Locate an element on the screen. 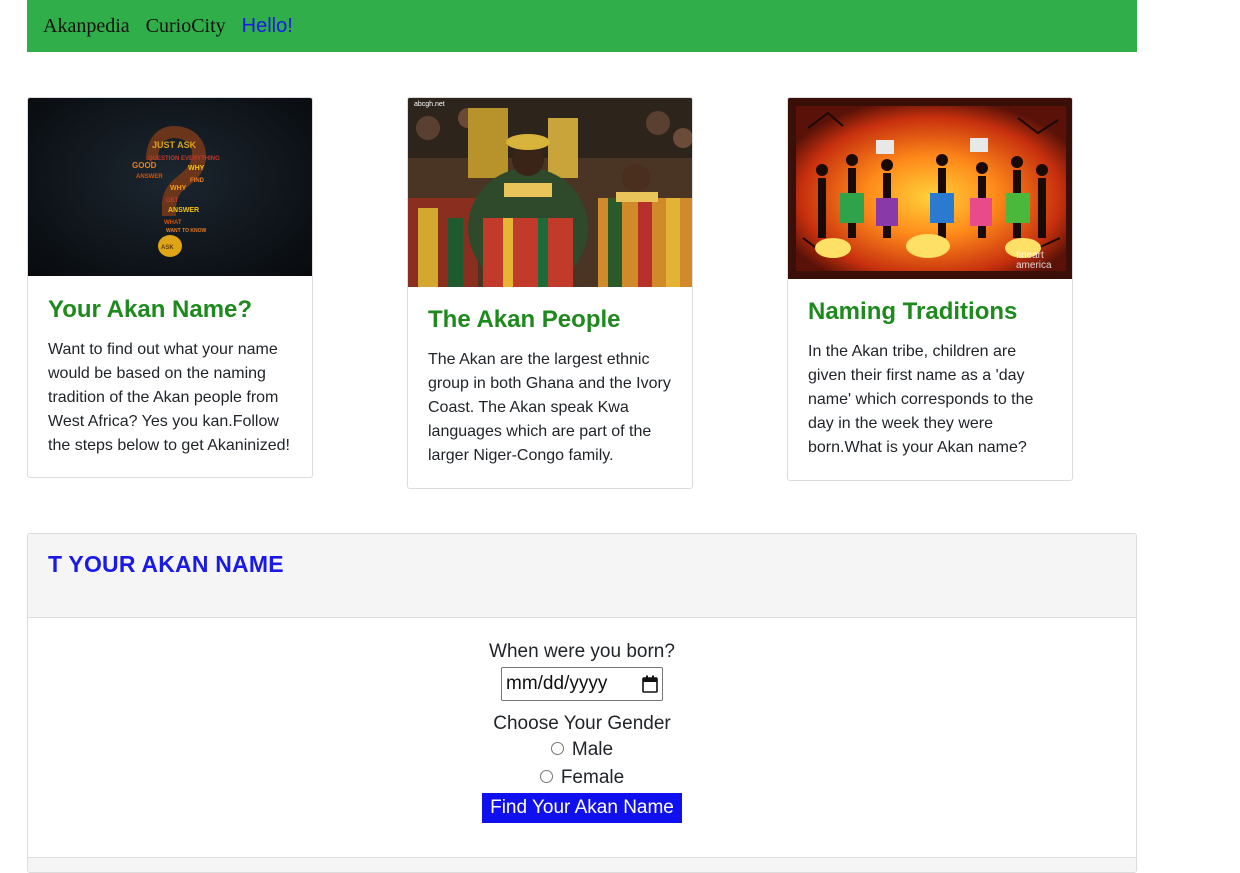  akan-chiefs-photo-icon: abcgh.net is located at coordinates (550, 192).